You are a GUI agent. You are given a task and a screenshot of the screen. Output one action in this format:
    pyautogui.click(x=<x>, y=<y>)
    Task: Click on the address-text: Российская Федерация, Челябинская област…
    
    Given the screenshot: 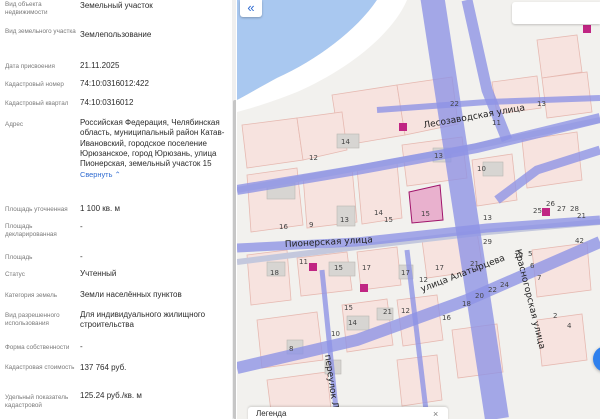 What is the action you would take?
    pyautogui.click(x=152, y=143)
    